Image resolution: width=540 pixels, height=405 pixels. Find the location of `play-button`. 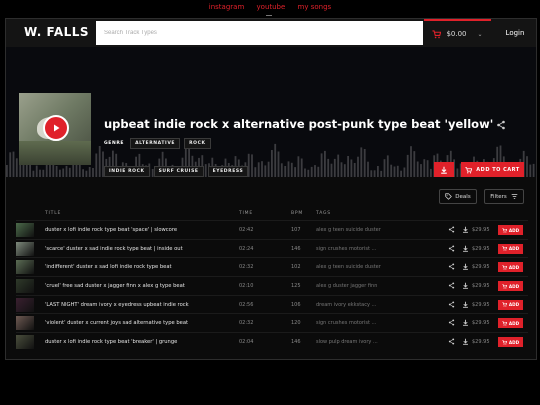

play-button is located at coordinates (56, 128).